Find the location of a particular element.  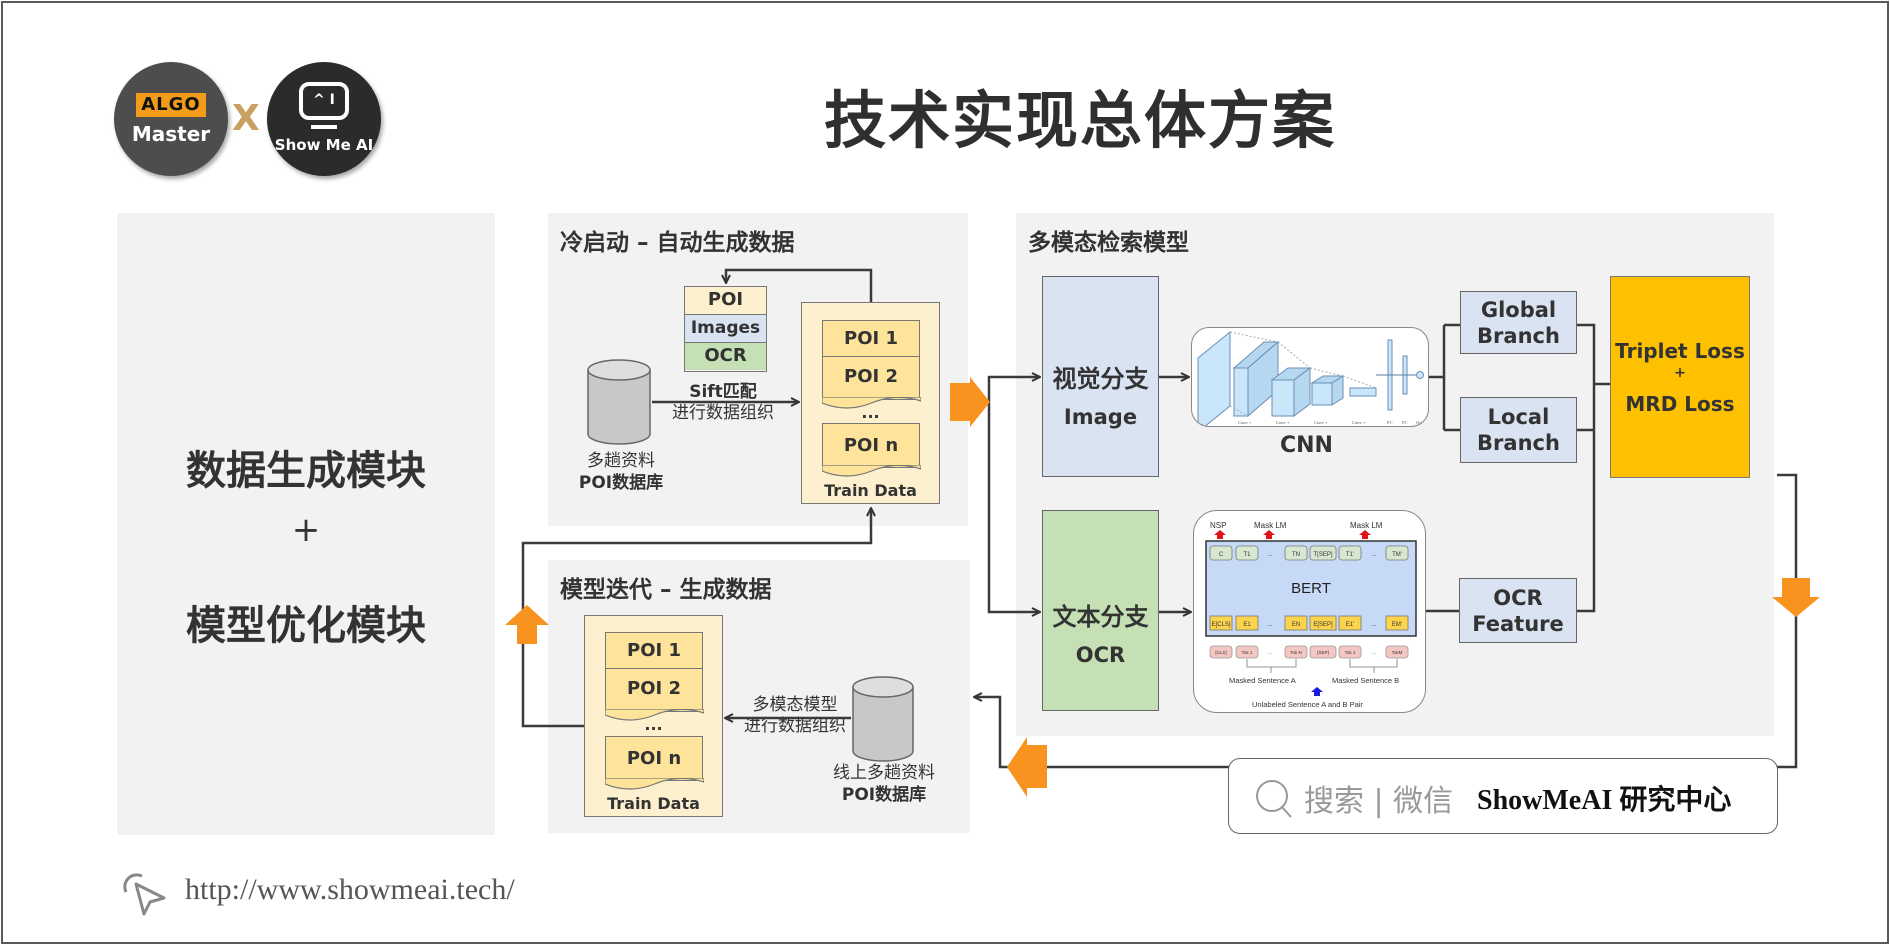

feedback-connector is located at coordinates (799, 285).